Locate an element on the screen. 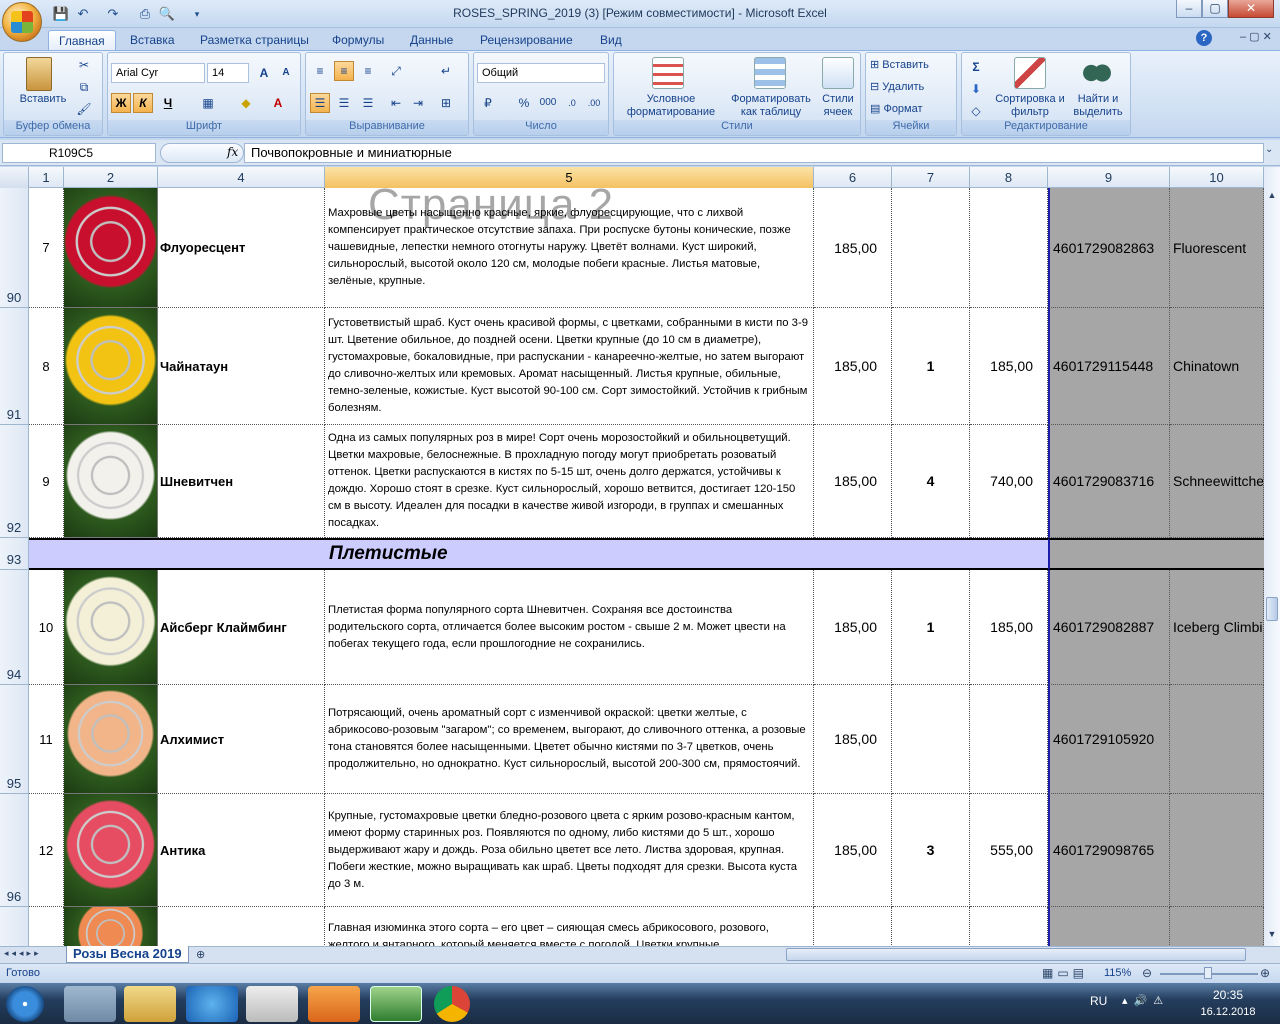 The width and height of the screenshot is (1280, 1024). col-header-7: 7 is located at coordinates (931, 177).